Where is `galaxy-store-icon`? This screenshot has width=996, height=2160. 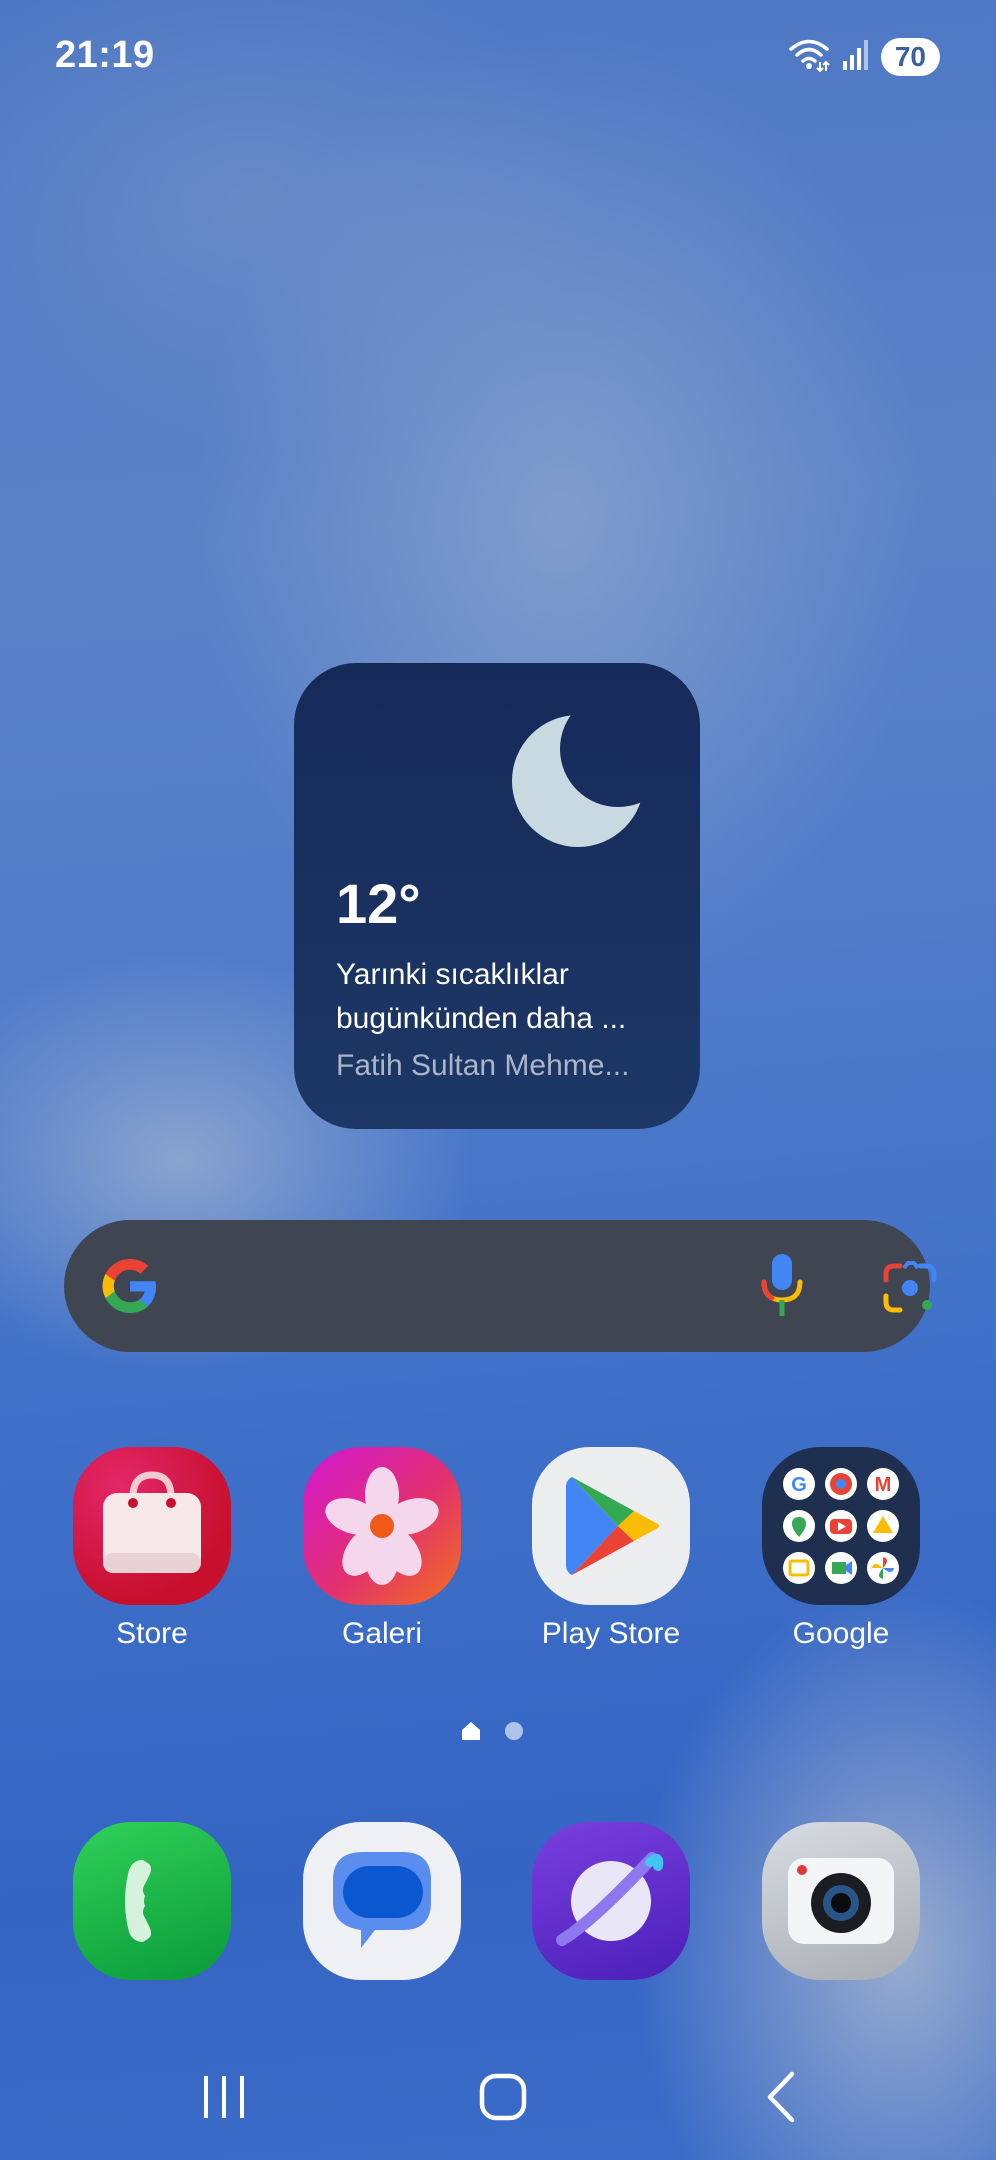
galaxy-store-icon is located at coordinates (152, 1526).